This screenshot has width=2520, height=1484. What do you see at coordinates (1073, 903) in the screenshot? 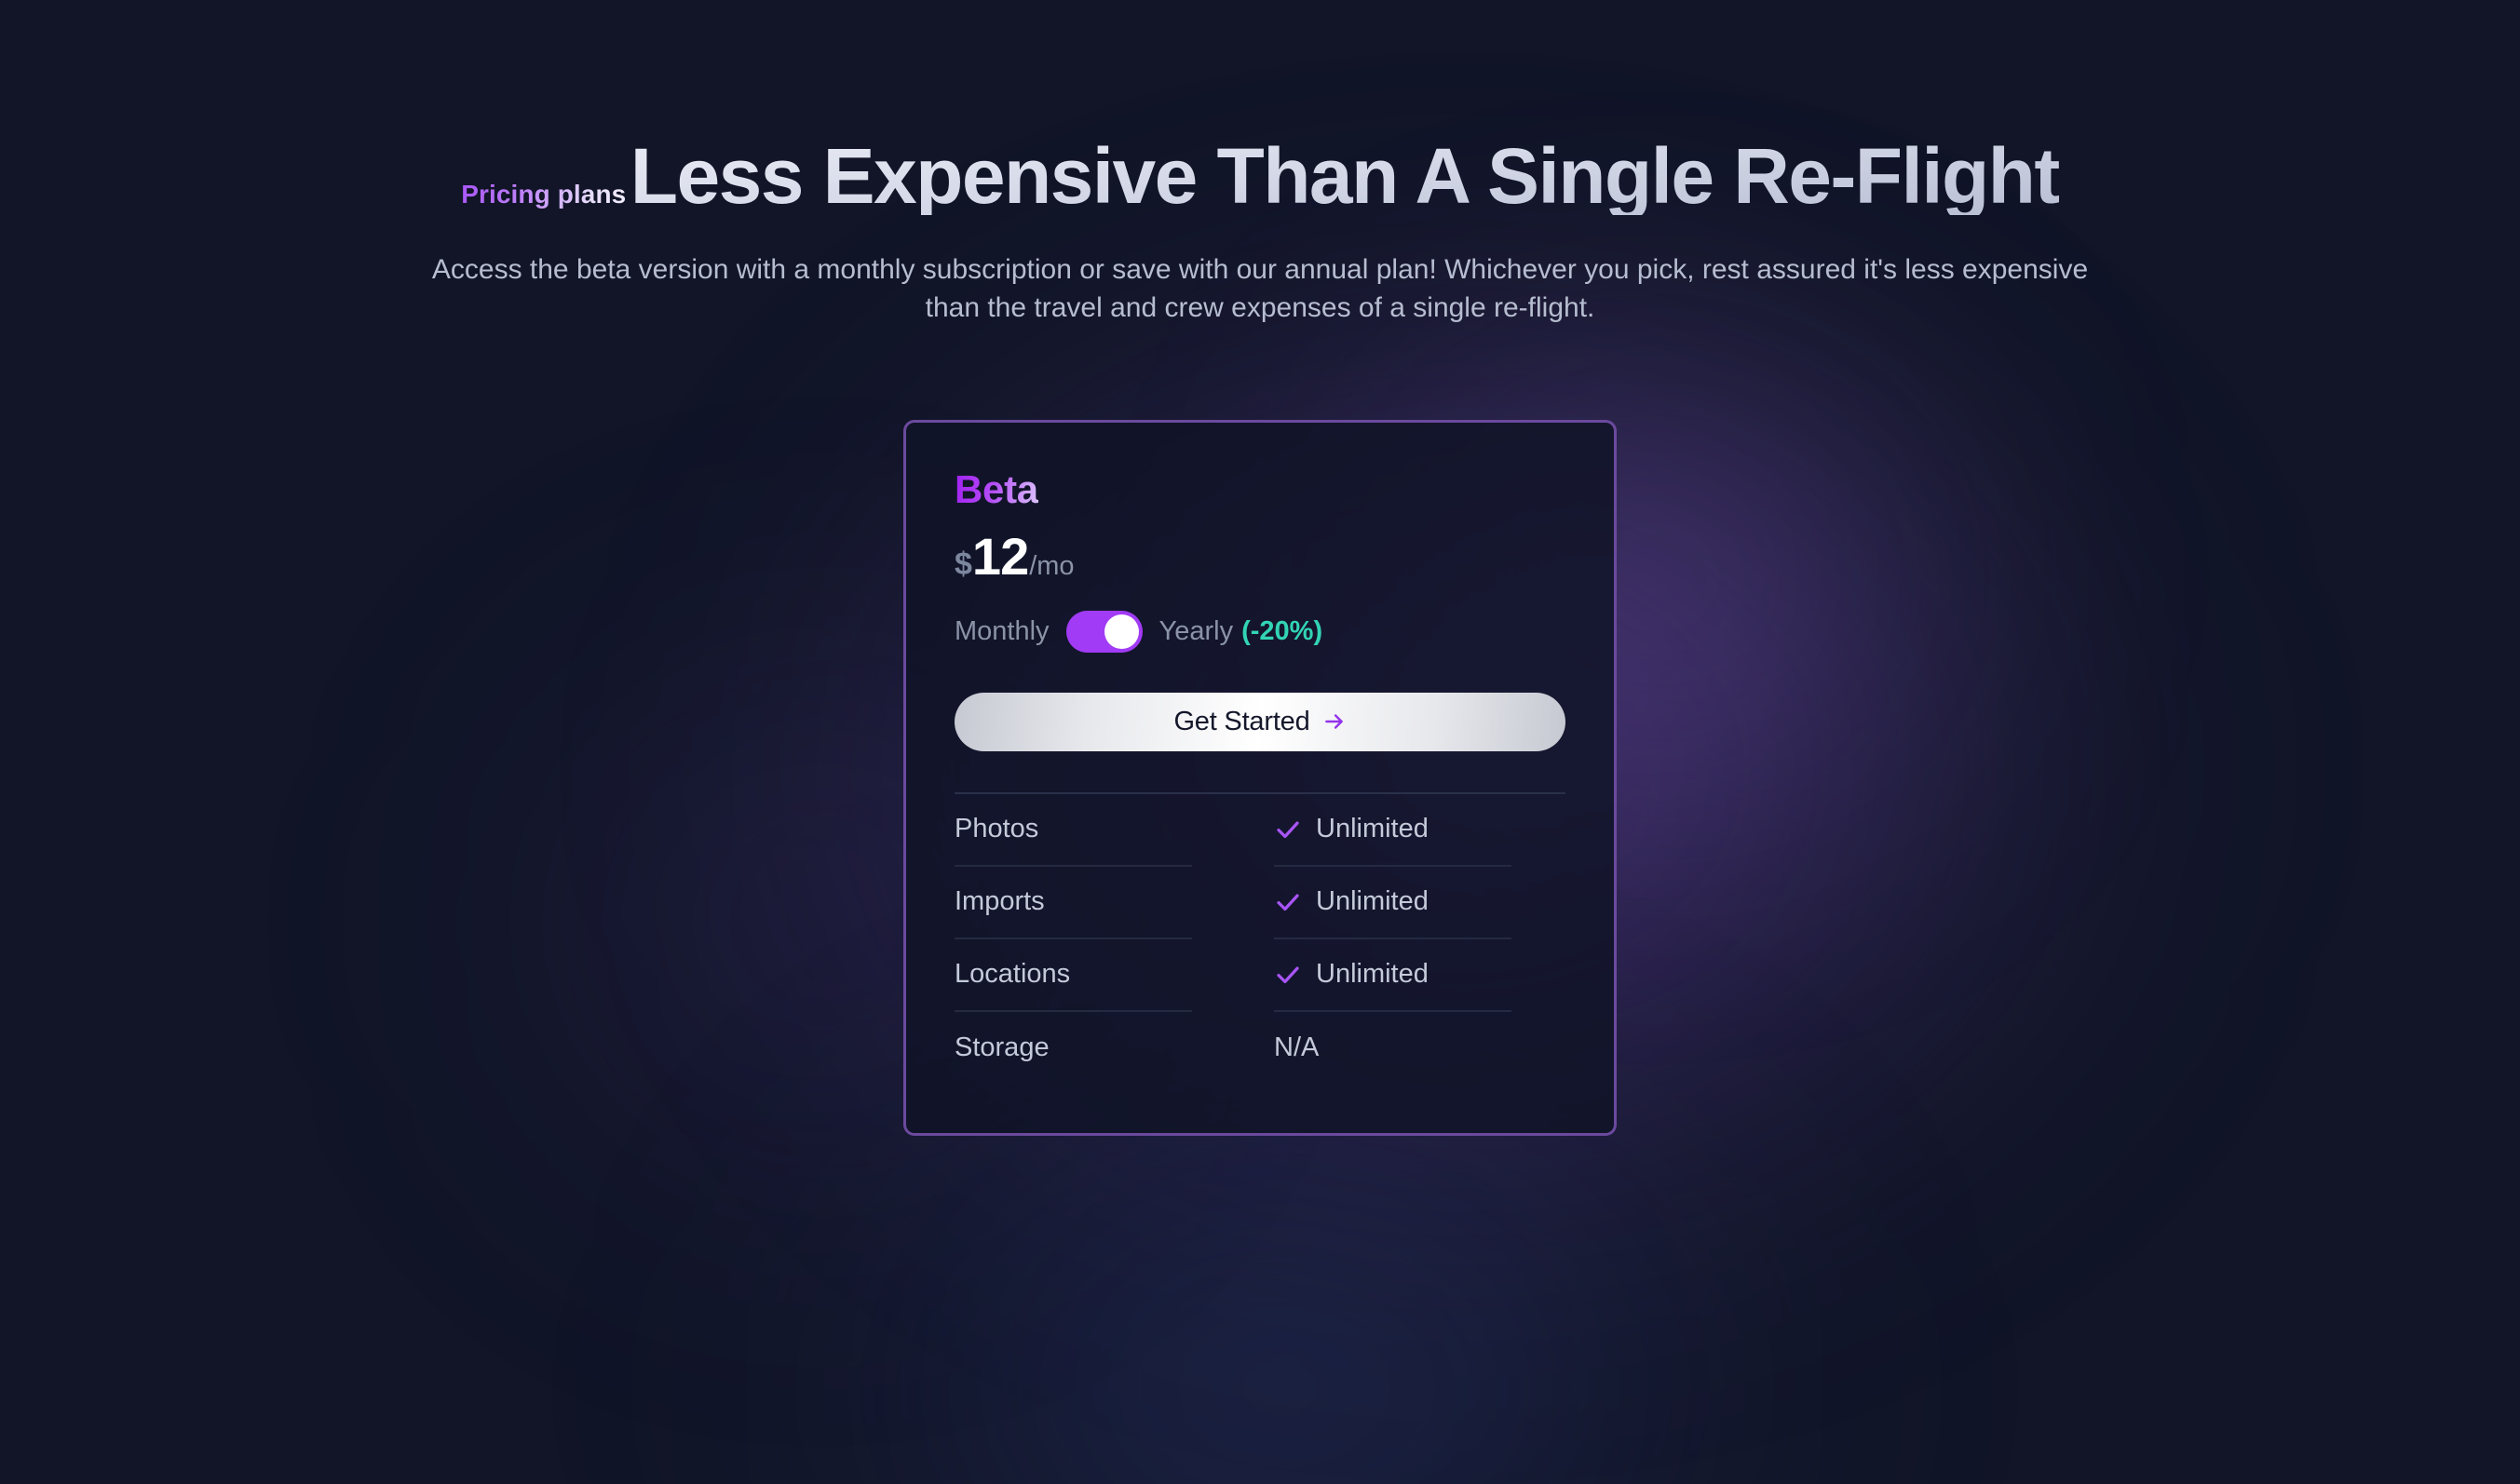
I see `feature-label-cell: Imports` at bounding box center [1073, 903].